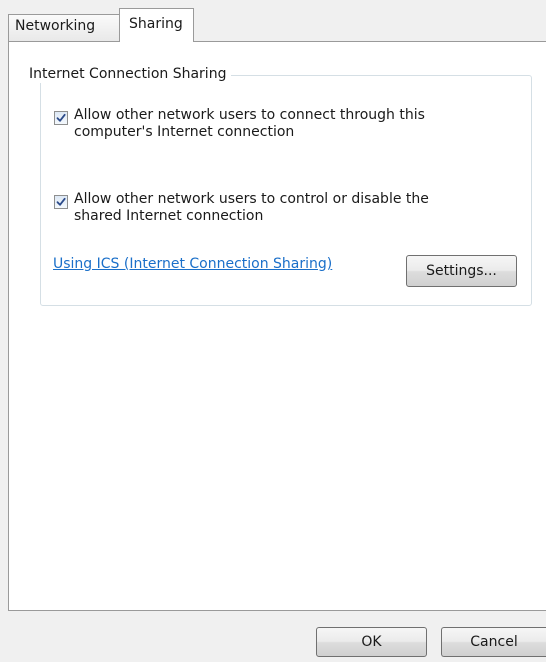 This screenshot has width=546, height=662. I want to click on allow-connect-checkbox, so click(61, 118).